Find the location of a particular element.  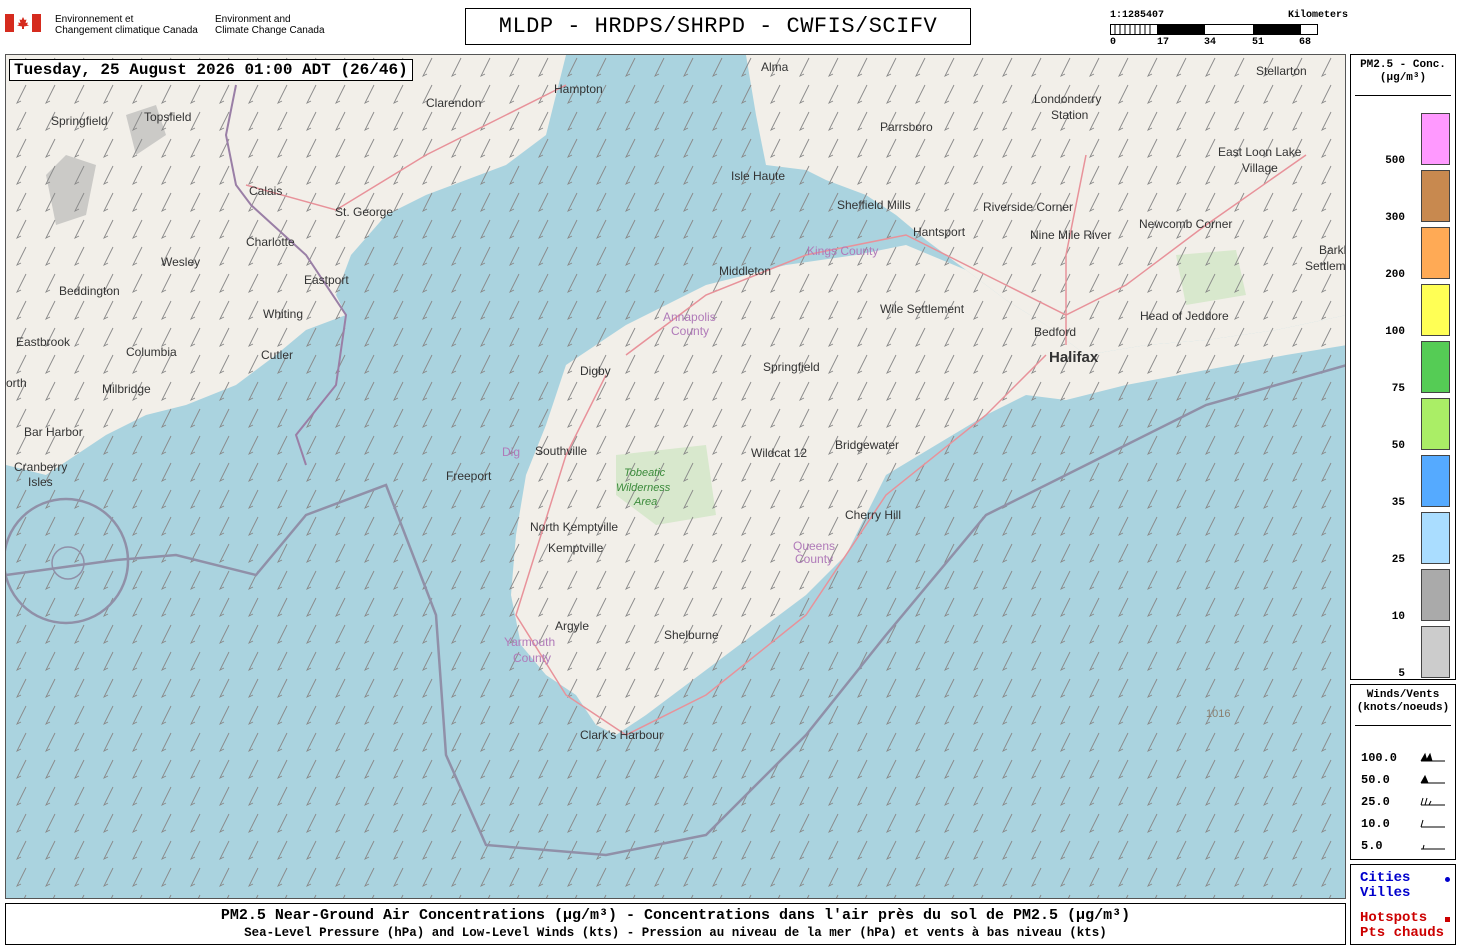

city-label: Freeport is located at coordinates (469, 476).